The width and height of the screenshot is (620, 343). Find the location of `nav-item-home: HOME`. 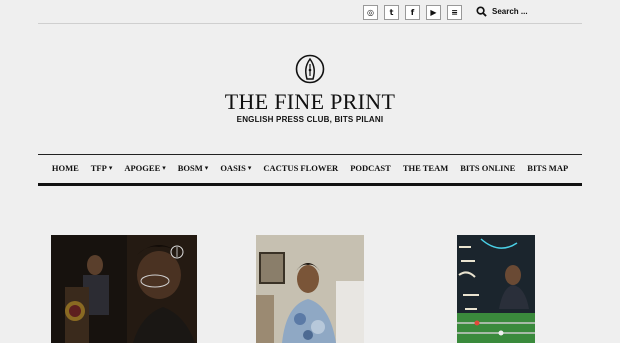

nav-item-home: HOME is located at coordinates (65, 168).